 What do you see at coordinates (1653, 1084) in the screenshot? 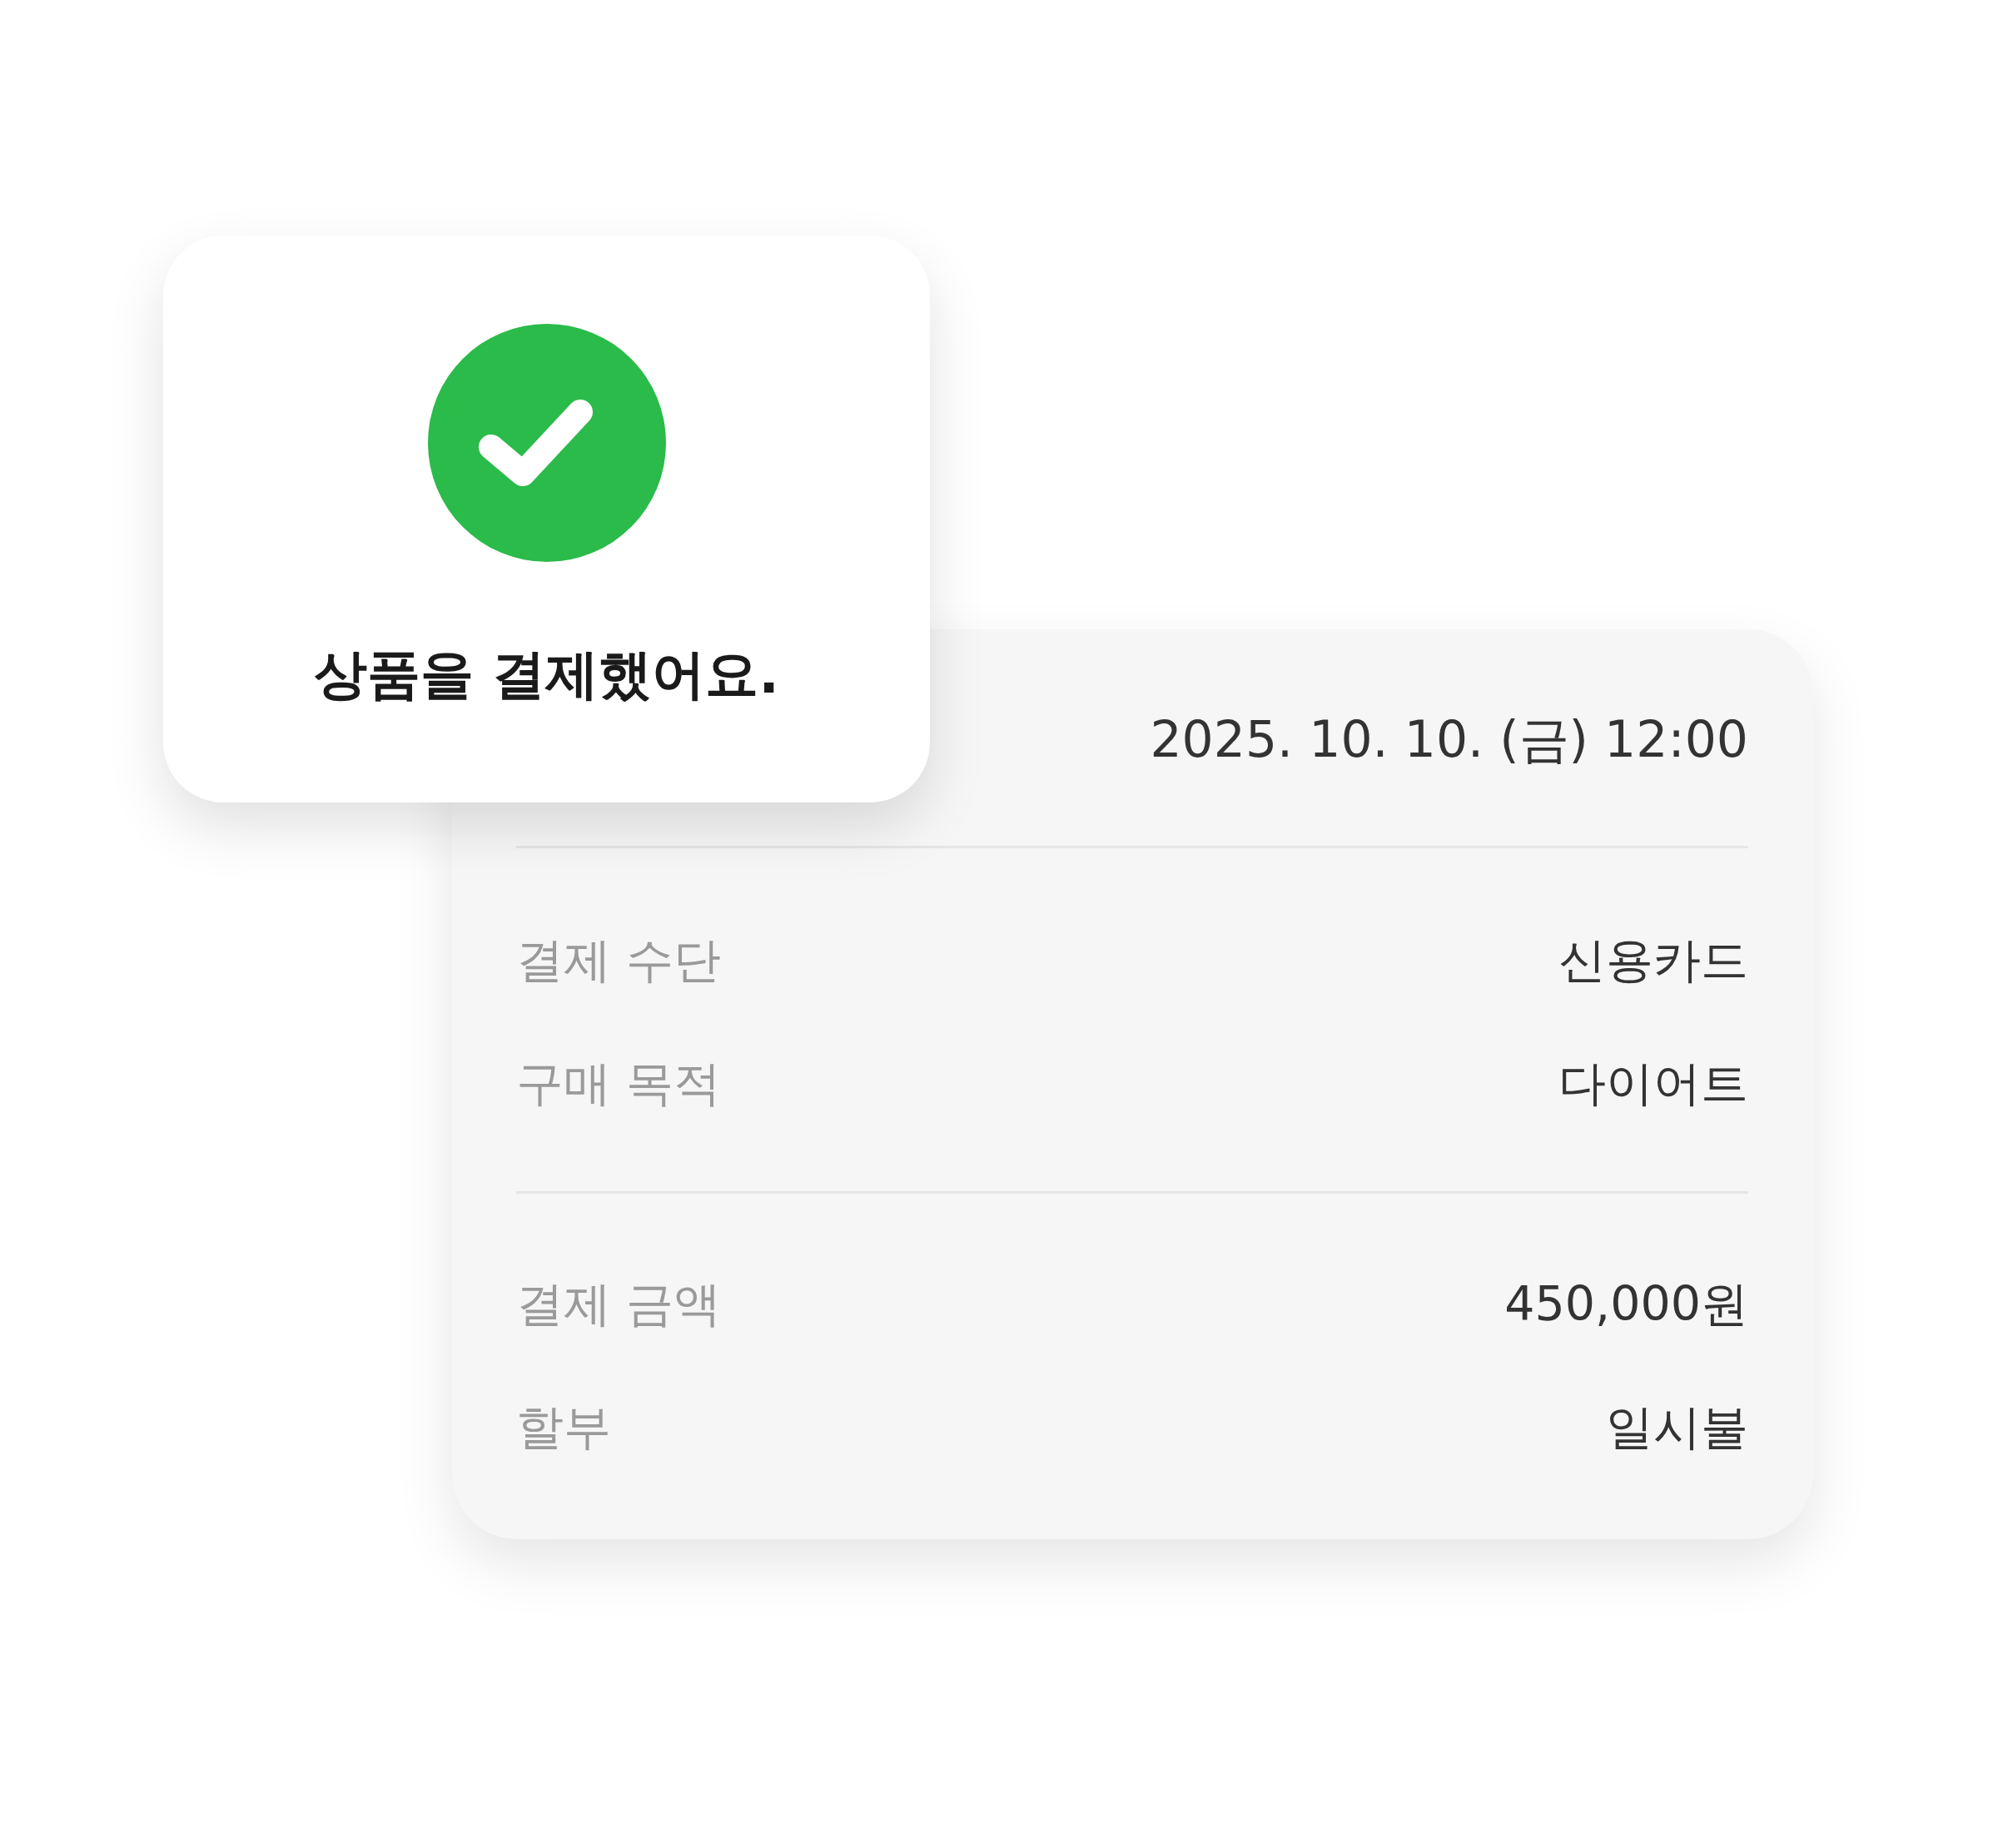
I see `field-value: 다이어트` at bounding box center [1653, 1084].